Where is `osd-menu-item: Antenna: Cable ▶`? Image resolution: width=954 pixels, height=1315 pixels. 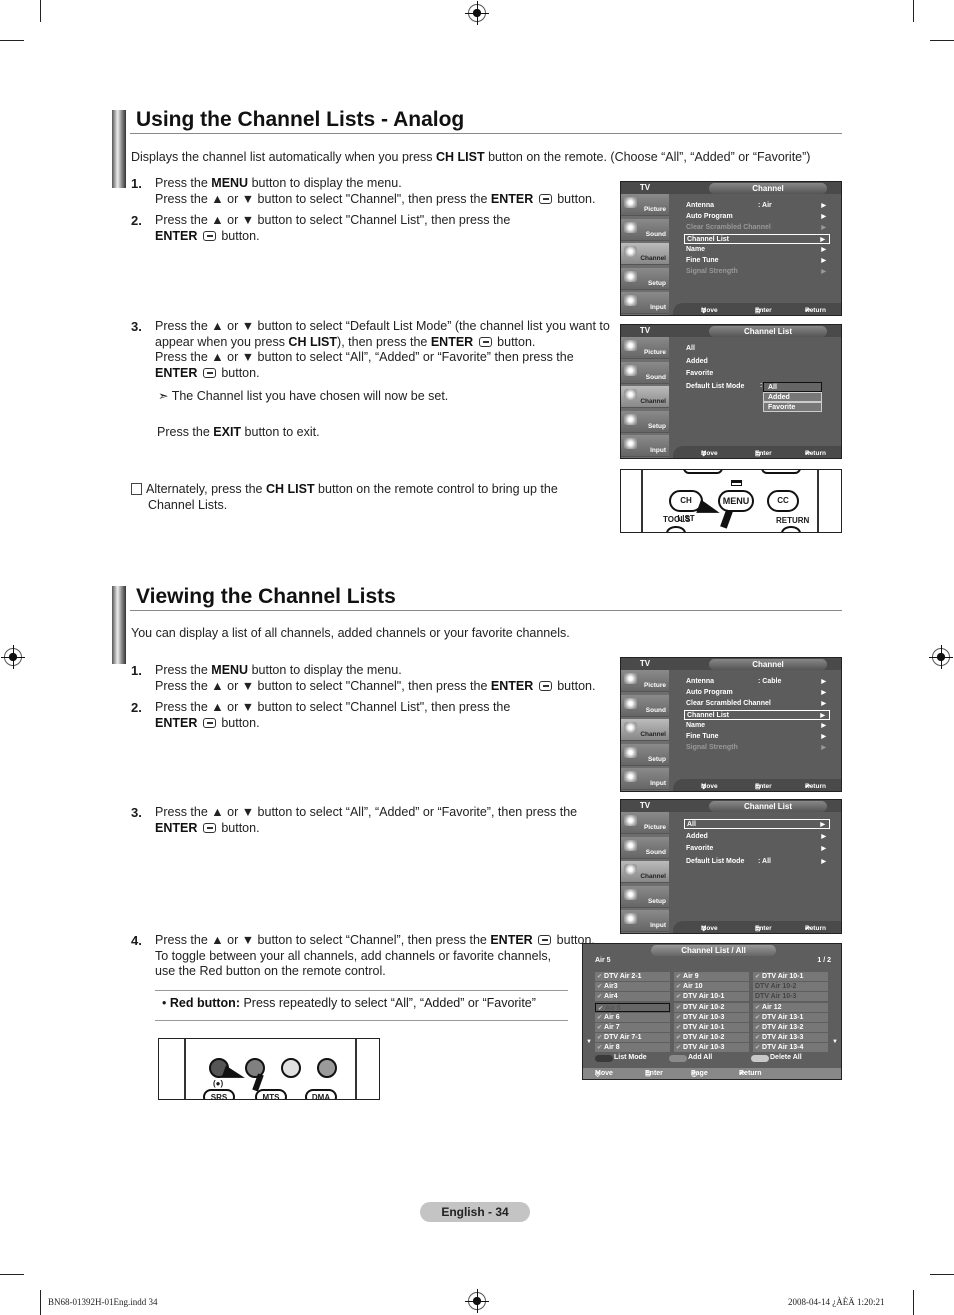 osd-menu-item: Antenna: Cable ▶ is located at coordinates (757, 682).